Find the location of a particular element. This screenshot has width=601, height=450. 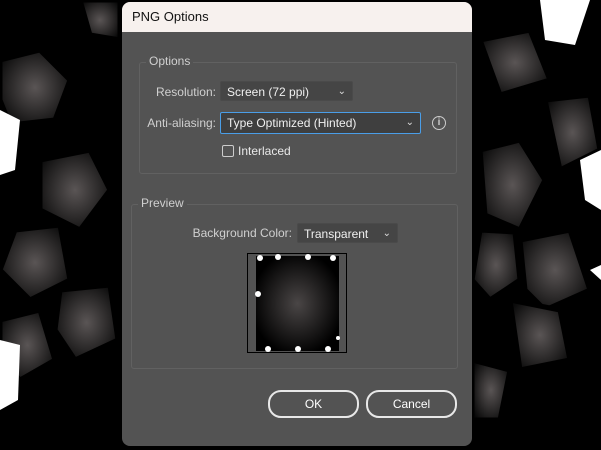

antialiasing-value: Type Optimized (Hinted) is located at coordinates (292, 123).